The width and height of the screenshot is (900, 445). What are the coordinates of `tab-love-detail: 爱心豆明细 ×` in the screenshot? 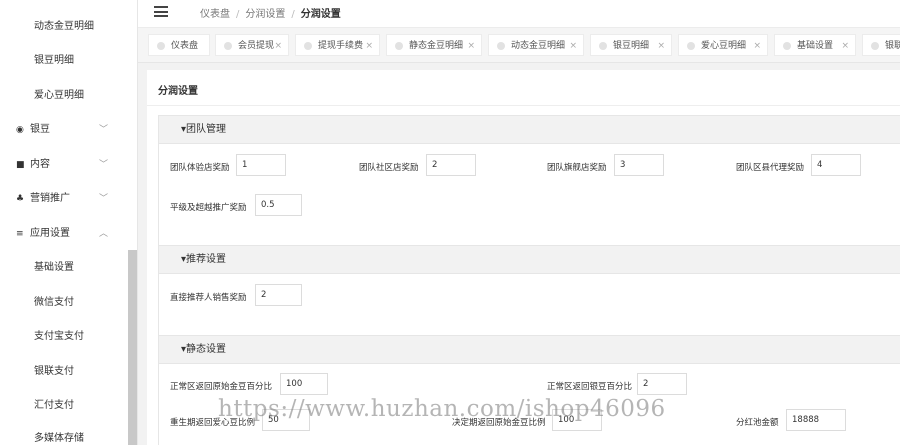 It's located at (723, 45).